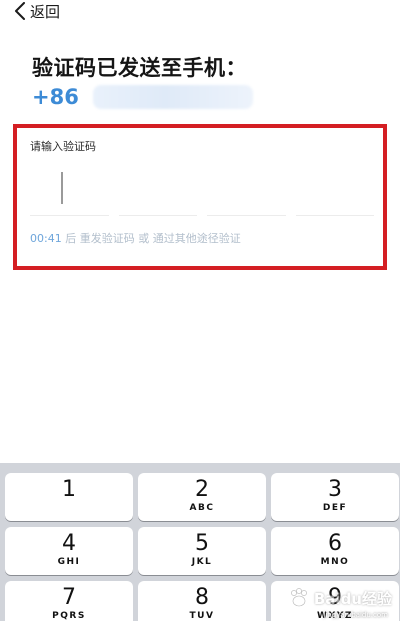 The height and width of the screenshot is (621, 400). What do you see at coordinates (335, 489) in the screenshot?
I see `key-digit: 3` at bounding box center [335, 489].